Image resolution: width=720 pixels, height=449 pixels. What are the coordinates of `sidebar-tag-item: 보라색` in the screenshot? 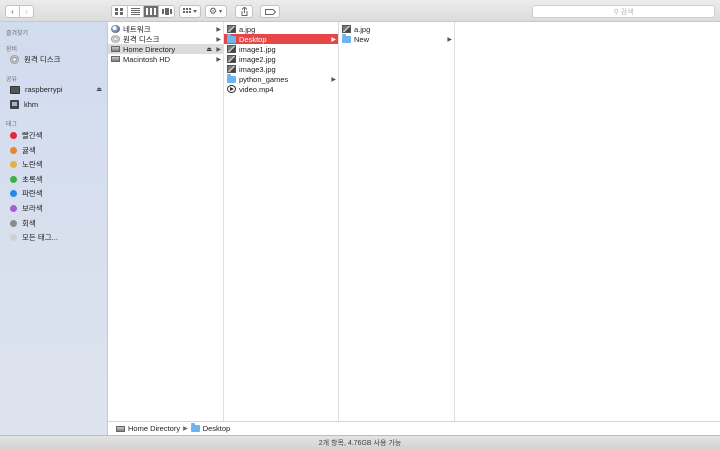 It's located at (57, 208).